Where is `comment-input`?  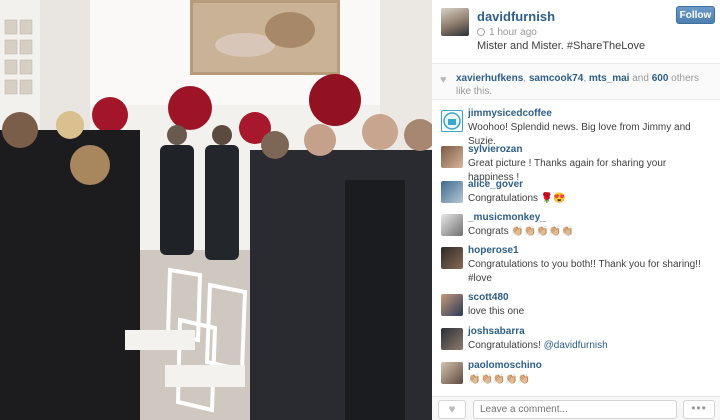 comment-input is located at coordinates (575, 409).